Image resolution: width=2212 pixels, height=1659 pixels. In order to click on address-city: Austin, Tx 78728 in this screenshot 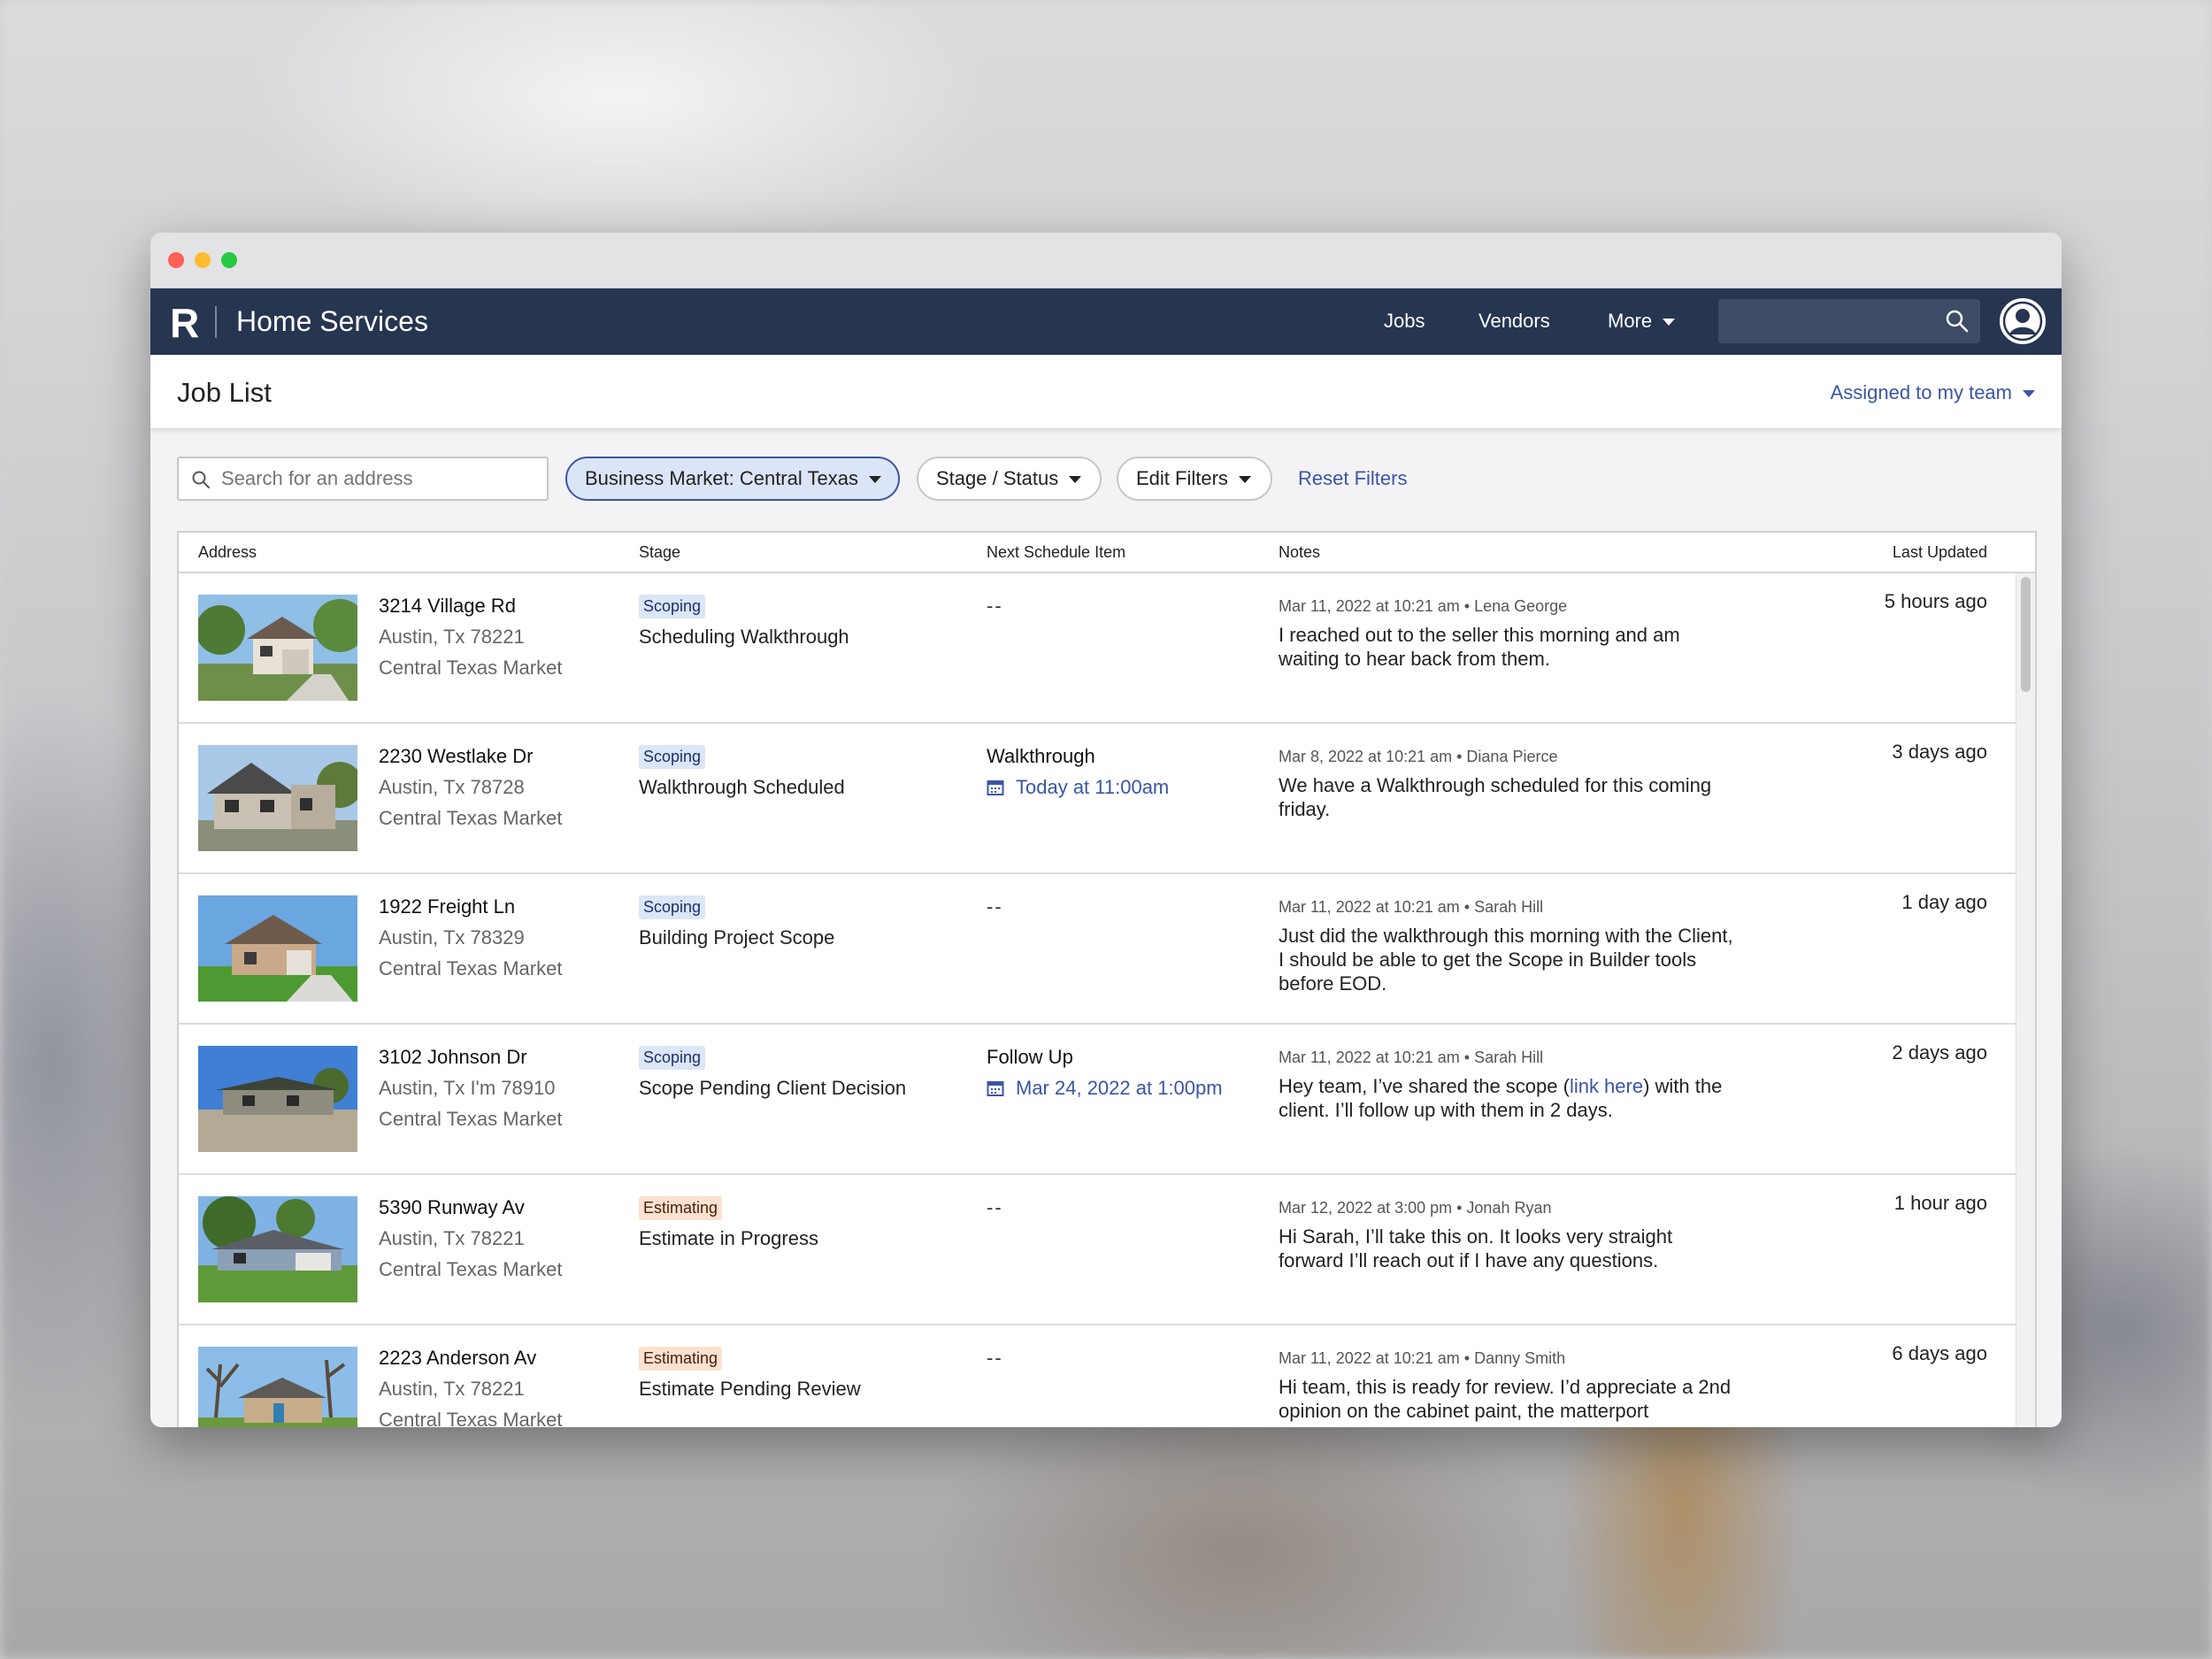, I will do `click(452, 787)`.